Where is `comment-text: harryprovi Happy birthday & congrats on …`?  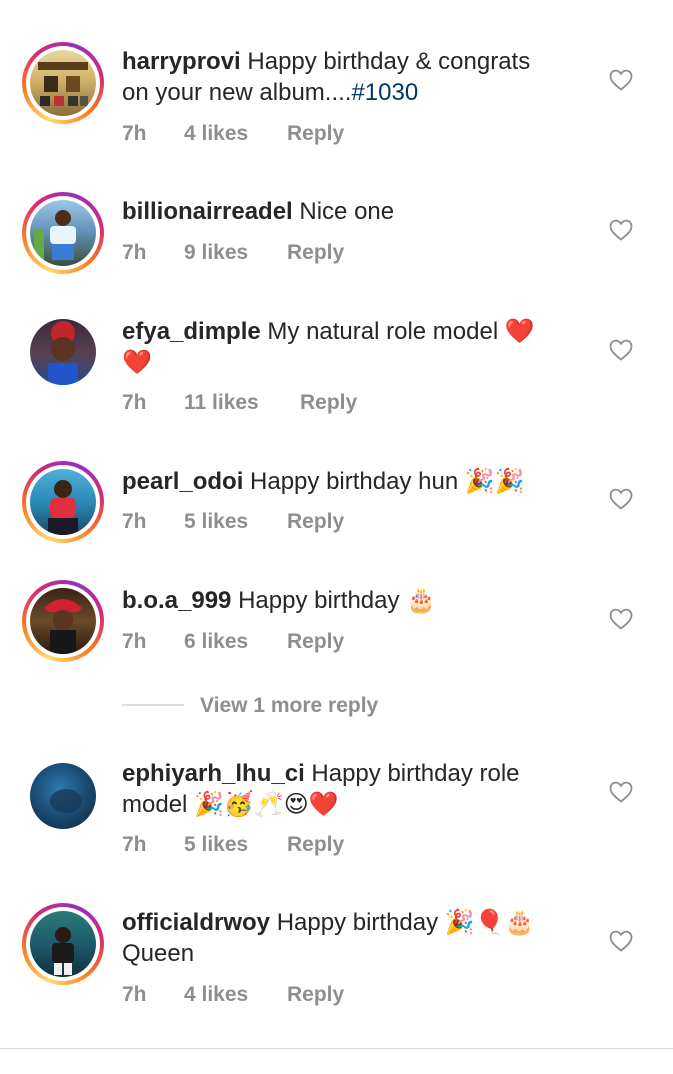
comment-text: harryprovi Happy birthday & congrats on … is located at coordinates (342, 77).